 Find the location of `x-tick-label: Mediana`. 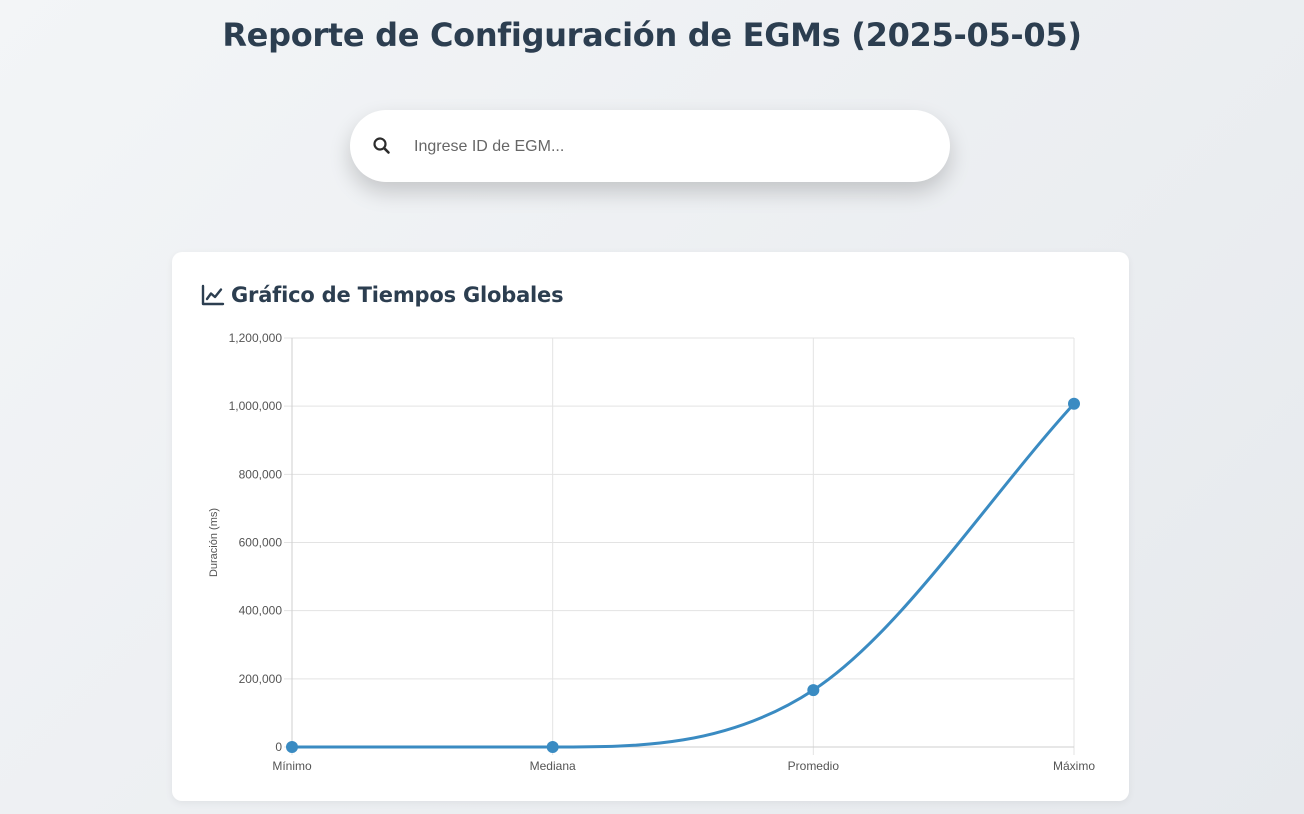

x-tick-label: Mediana is located at coordinates (553, 766).